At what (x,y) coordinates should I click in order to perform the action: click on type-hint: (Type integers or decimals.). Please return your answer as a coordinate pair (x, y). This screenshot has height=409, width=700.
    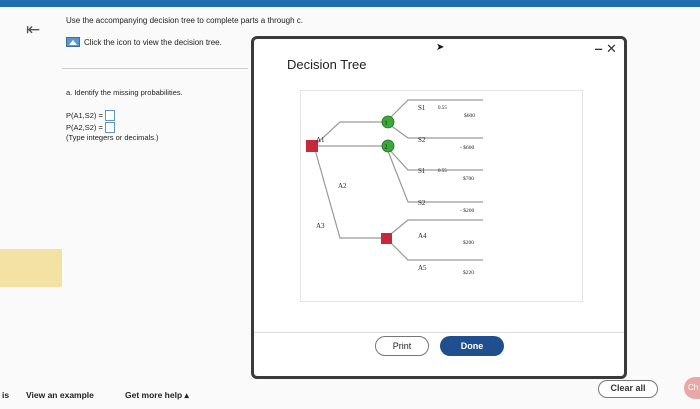
    Looking at the image, I should click on (112, 137).